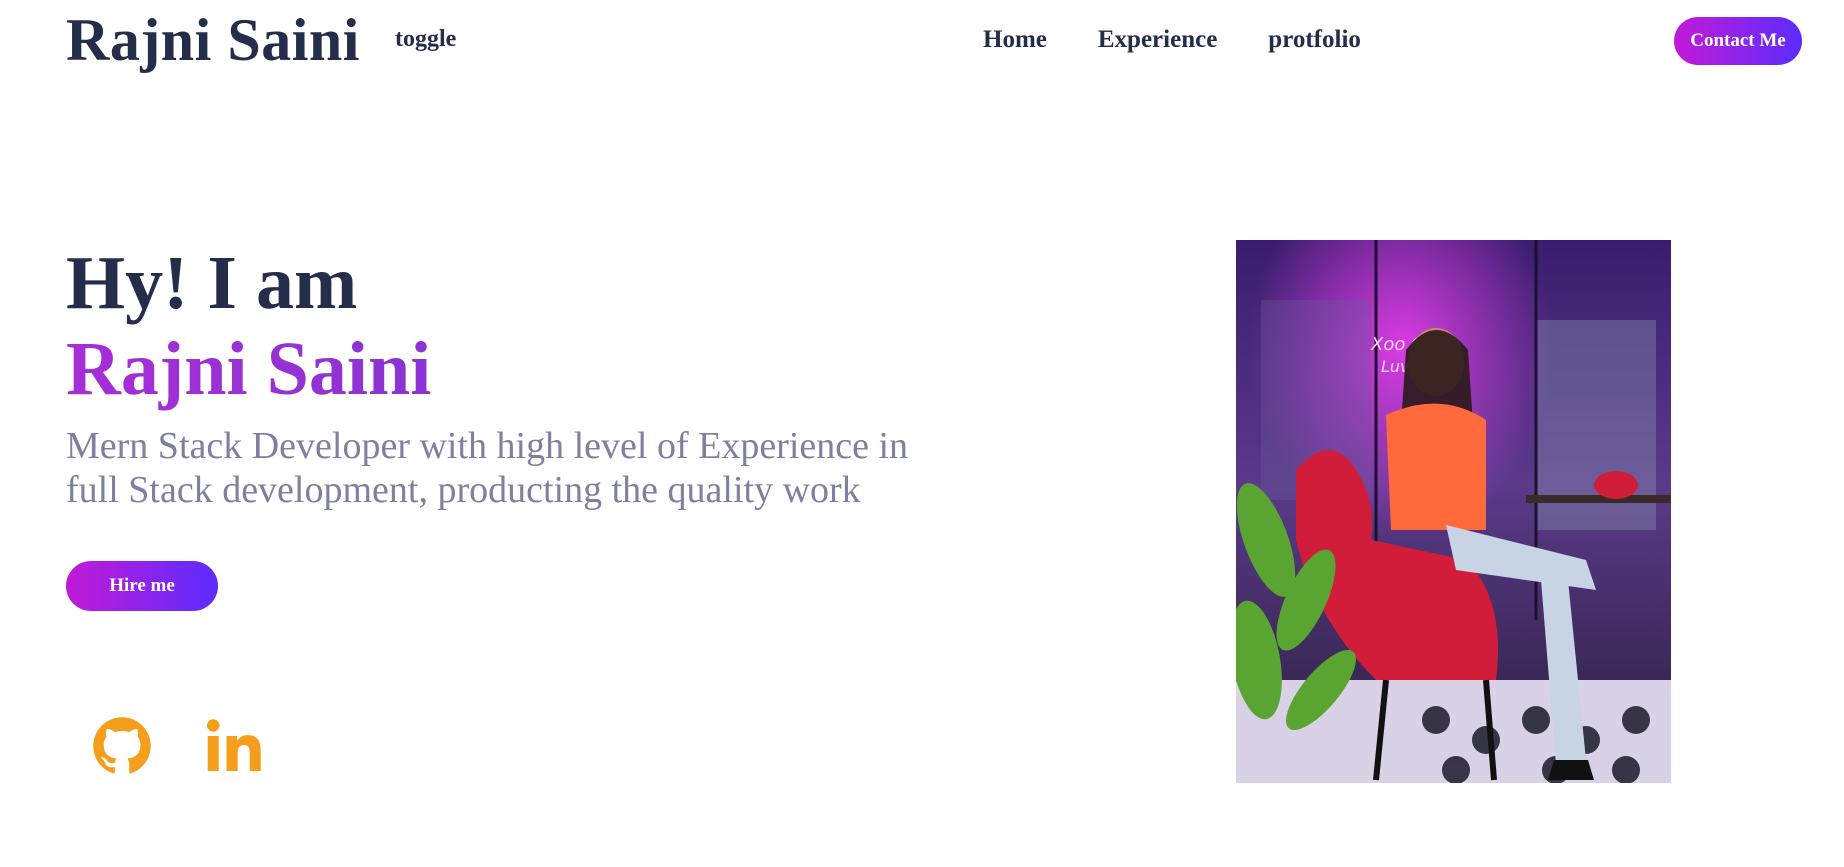  Describe the element at coordinates (178, 746) in the screenshot. I see `social-links` at that location.